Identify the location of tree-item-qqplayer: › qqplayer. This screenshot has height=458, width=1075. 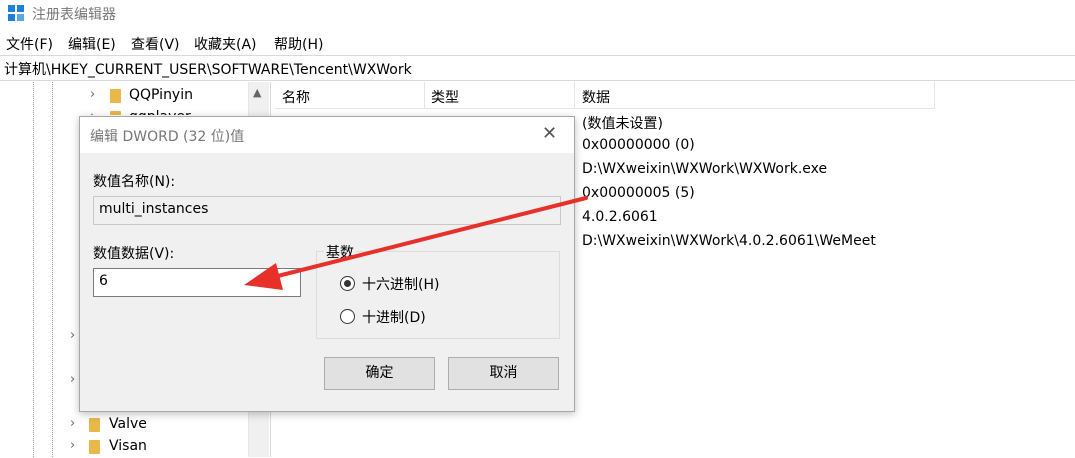
(168, 111).